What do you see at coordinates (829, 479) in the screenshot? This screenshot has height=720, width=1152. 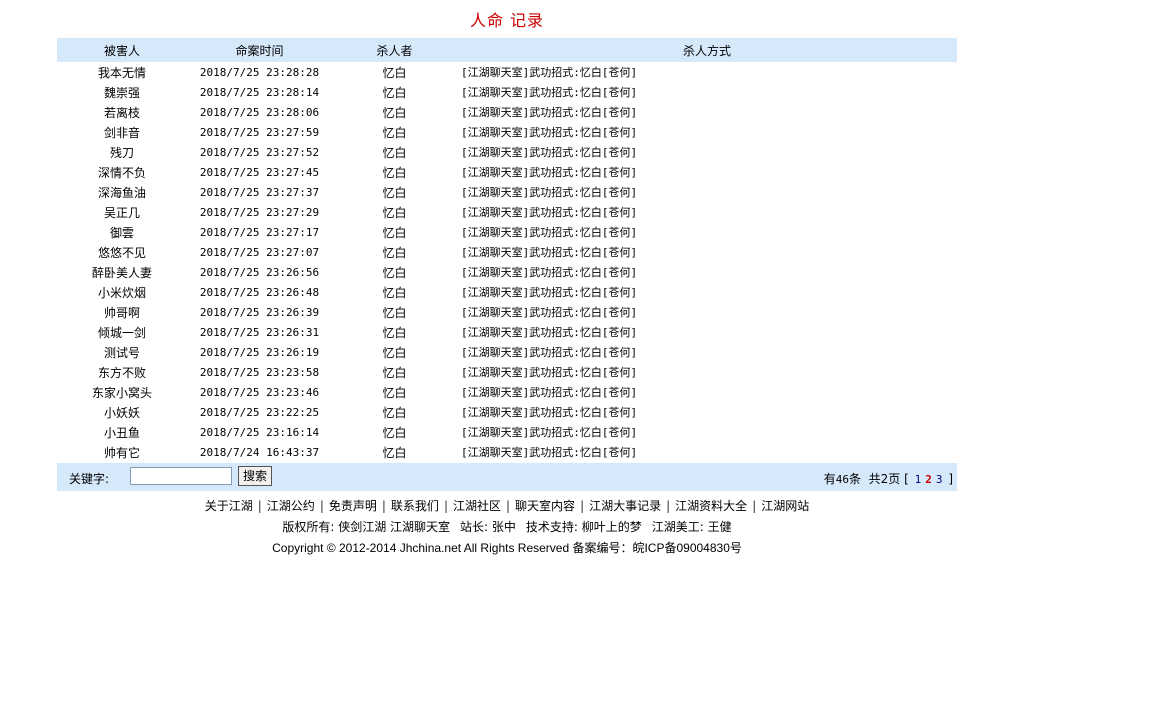 I see `pager-prefix: 有` at bounding box center [829, 479].